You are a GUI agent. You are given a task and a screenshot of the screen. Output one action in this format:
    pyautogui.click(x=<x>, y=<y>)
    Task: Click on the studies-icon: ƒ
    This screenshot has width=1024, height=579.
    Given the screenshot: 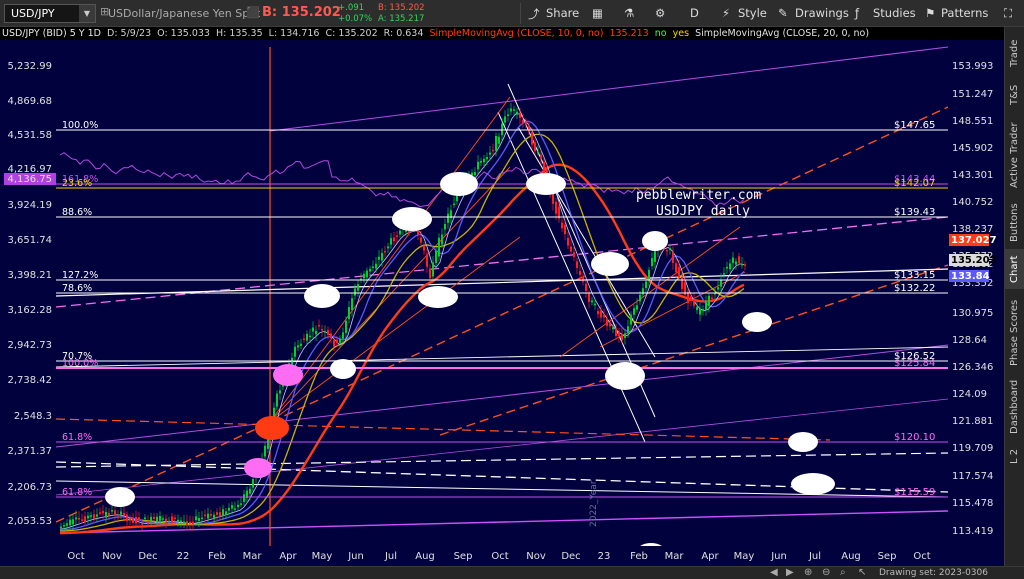 What is the action you would take?
    pyautogui.click(x=857, y=13)
    